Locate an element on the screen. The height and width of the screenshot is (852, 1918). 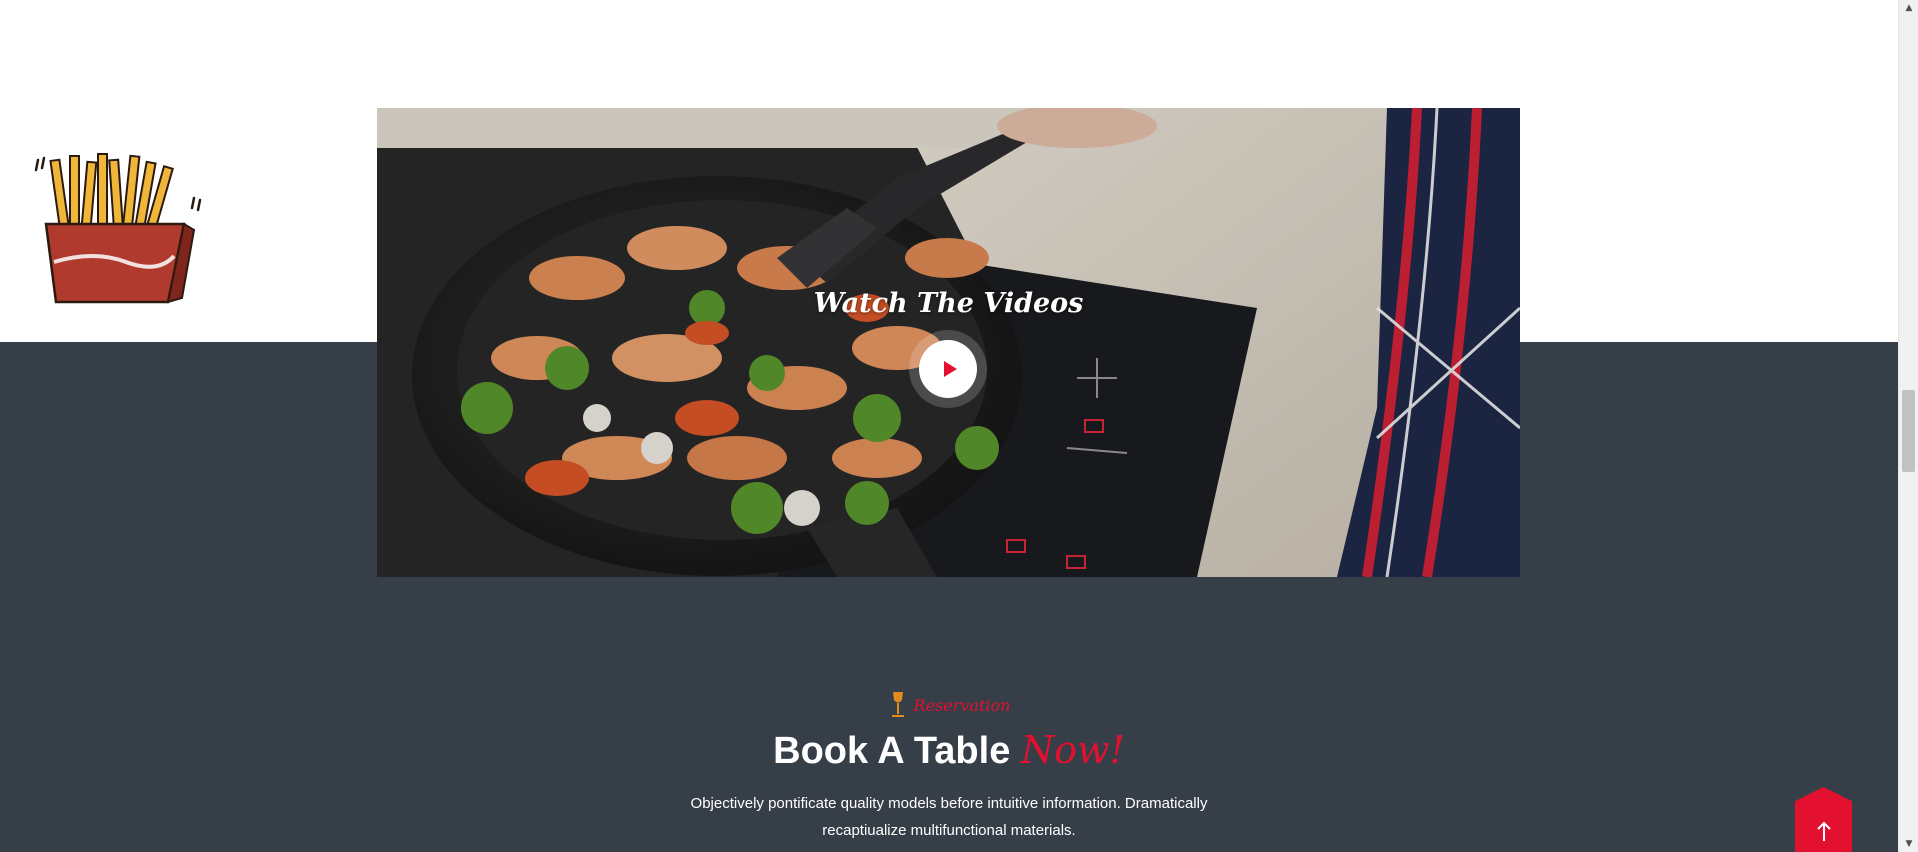
page-scrollbar: ▲ ▼ is located at coordinates (1908, 426).